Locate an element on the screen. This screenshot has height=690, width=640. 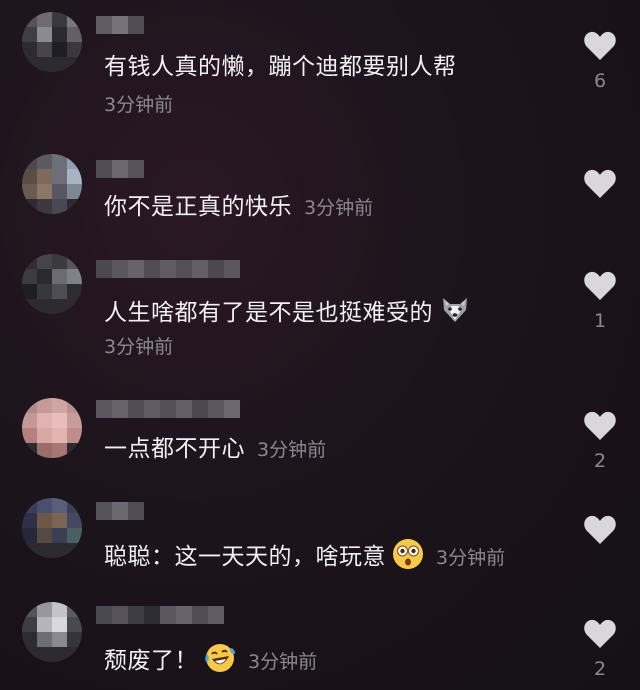
shocked-face-emoji is located at coordinates (408, 554).